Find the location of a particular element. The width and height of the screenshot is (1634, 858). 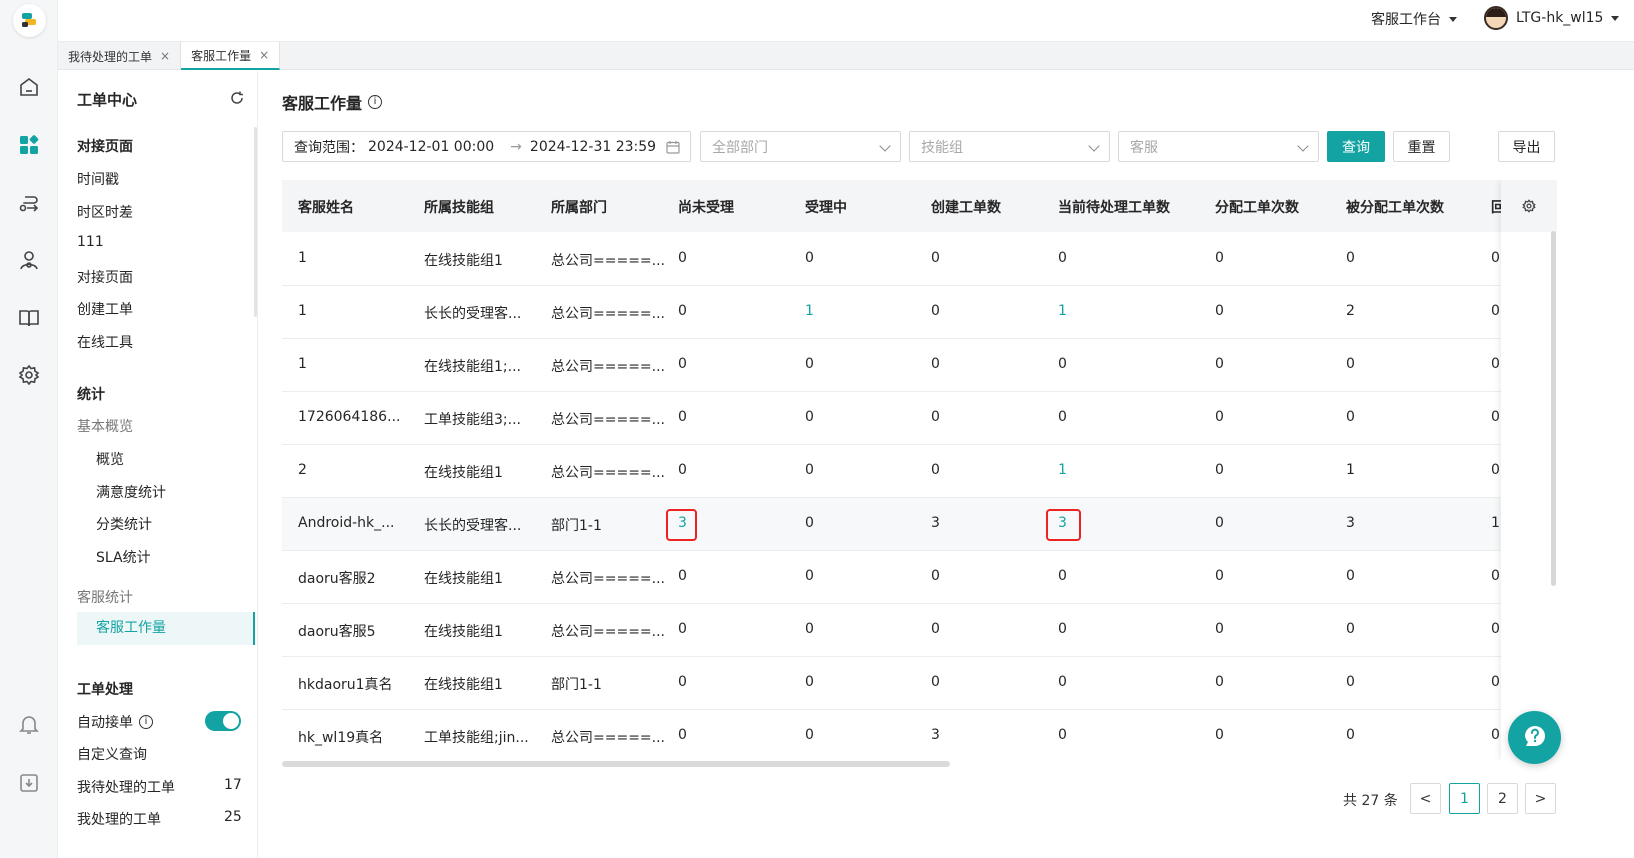

table-row: Android-hk_... 长长的受理客... 部门1-1 3 0 3 3 0 3 1 is located at coordinates (919, 524).